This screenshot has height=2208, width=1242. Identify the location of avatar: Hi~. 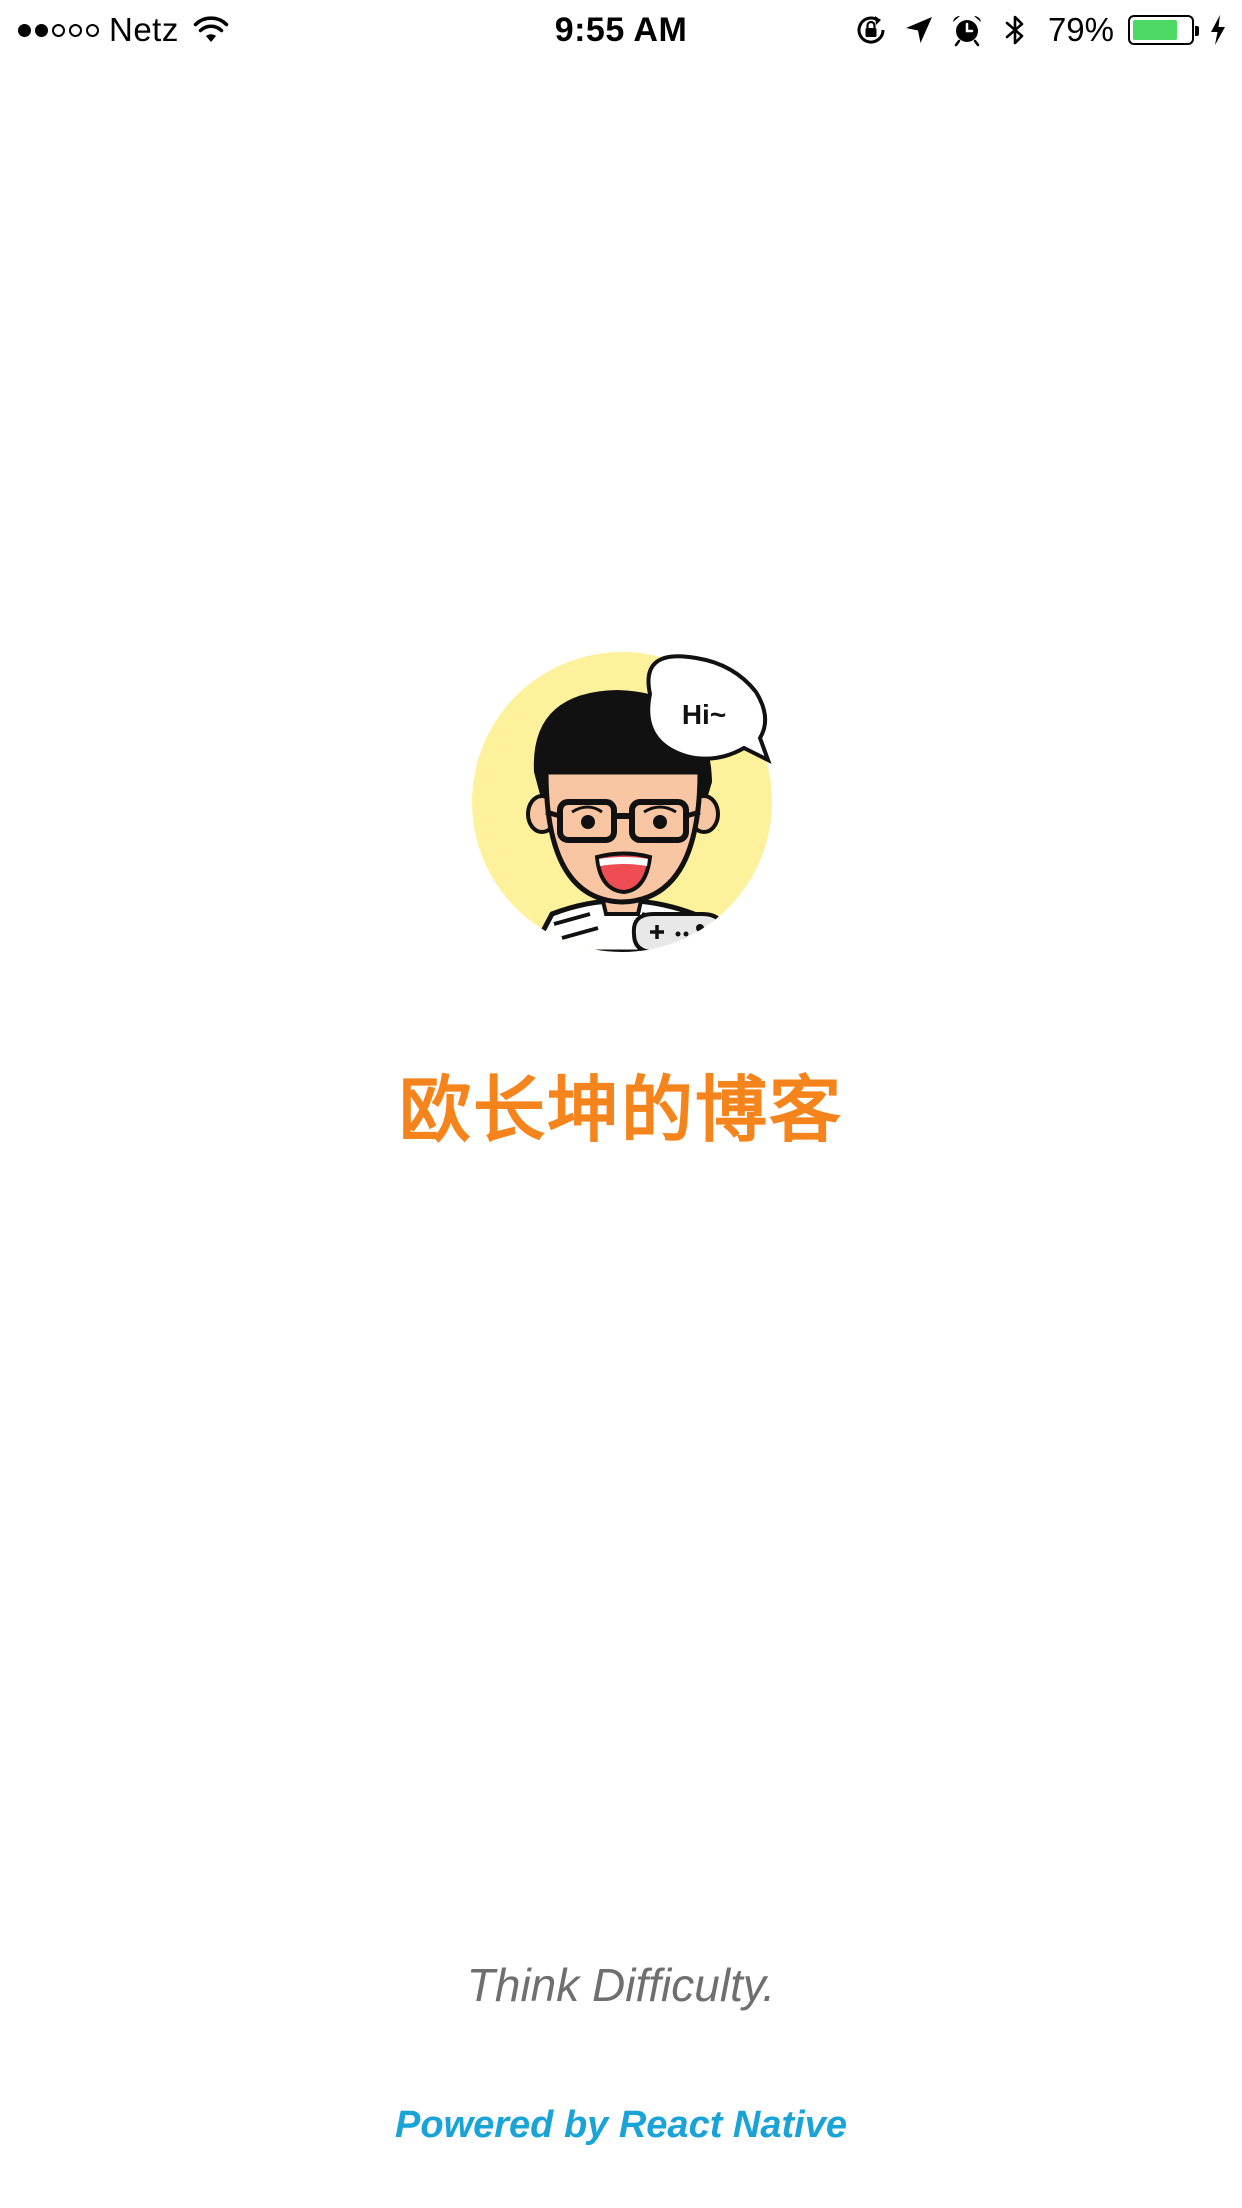
(622, 802).